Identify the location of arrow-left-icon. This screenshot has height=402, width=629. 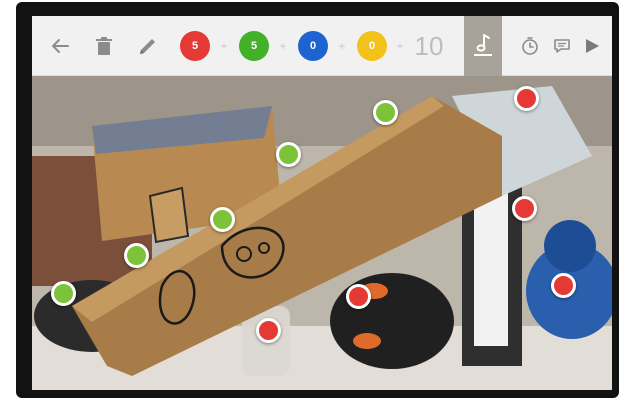
(60, 46).